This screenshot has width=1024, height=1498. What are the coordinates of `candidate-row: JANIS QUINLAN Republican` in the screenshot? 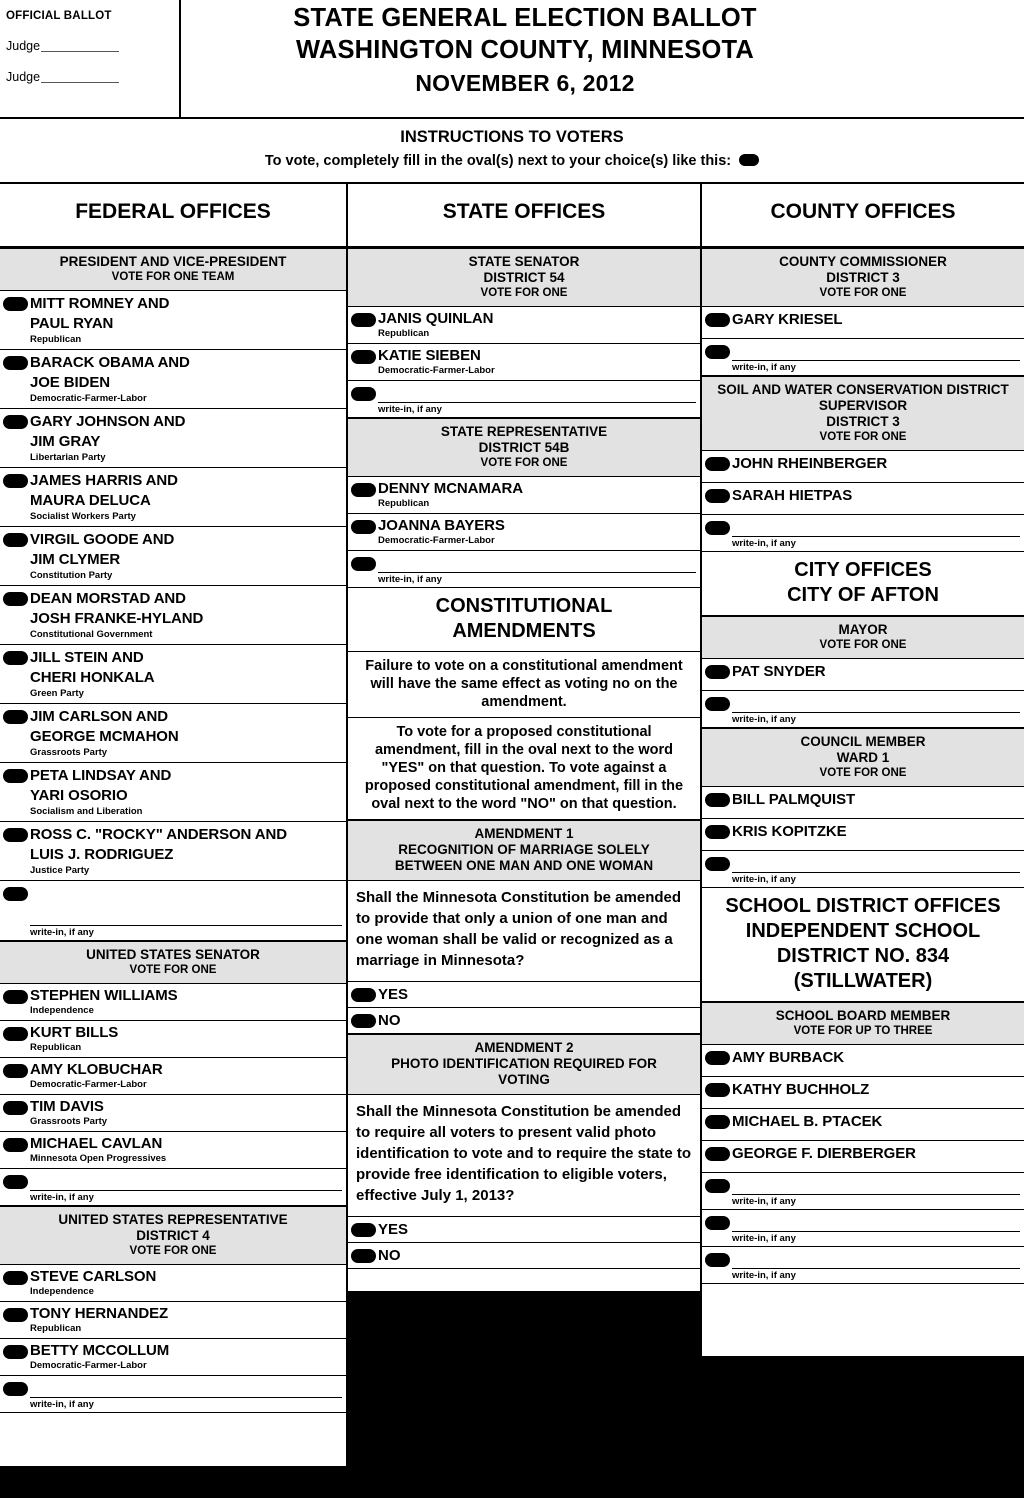 It's located at (524, 325).